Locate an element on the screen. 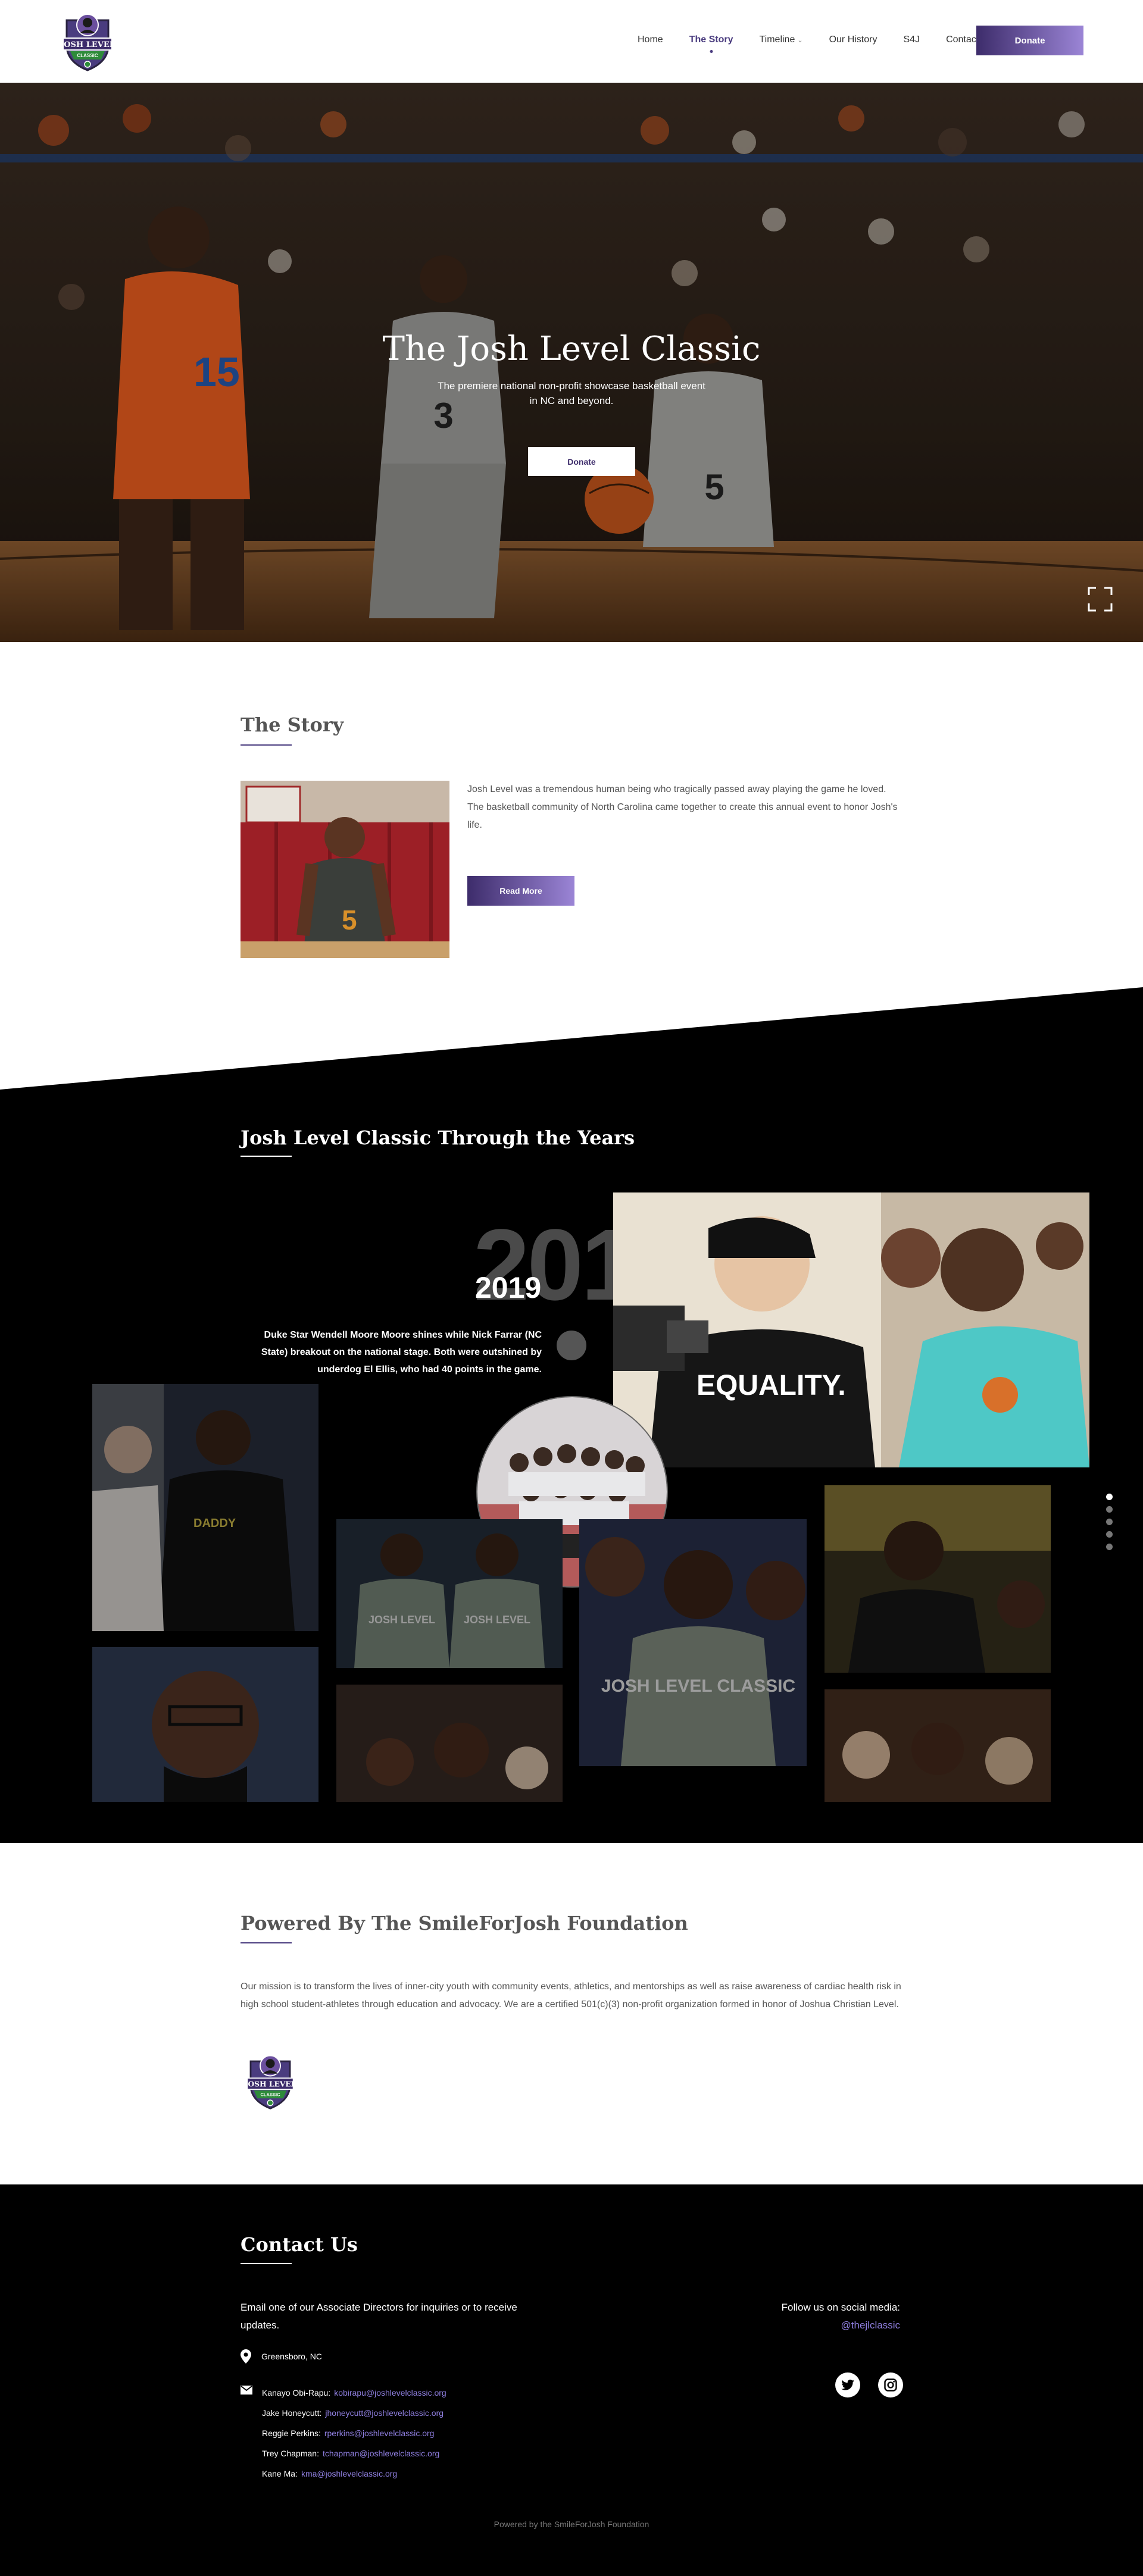  director-name: Kanayo Obi-Rapu: is located at coordinates (296, 2392).